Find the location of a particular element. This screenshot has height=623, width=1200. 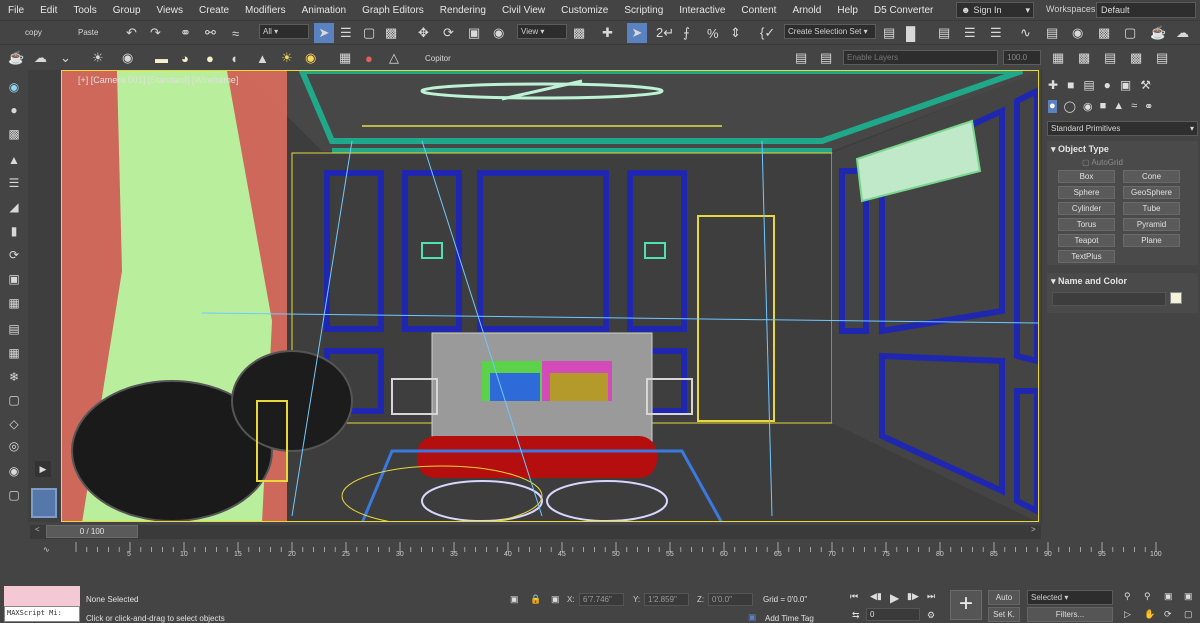

percent-snap-icon: % is located at coordinates (713, 33).